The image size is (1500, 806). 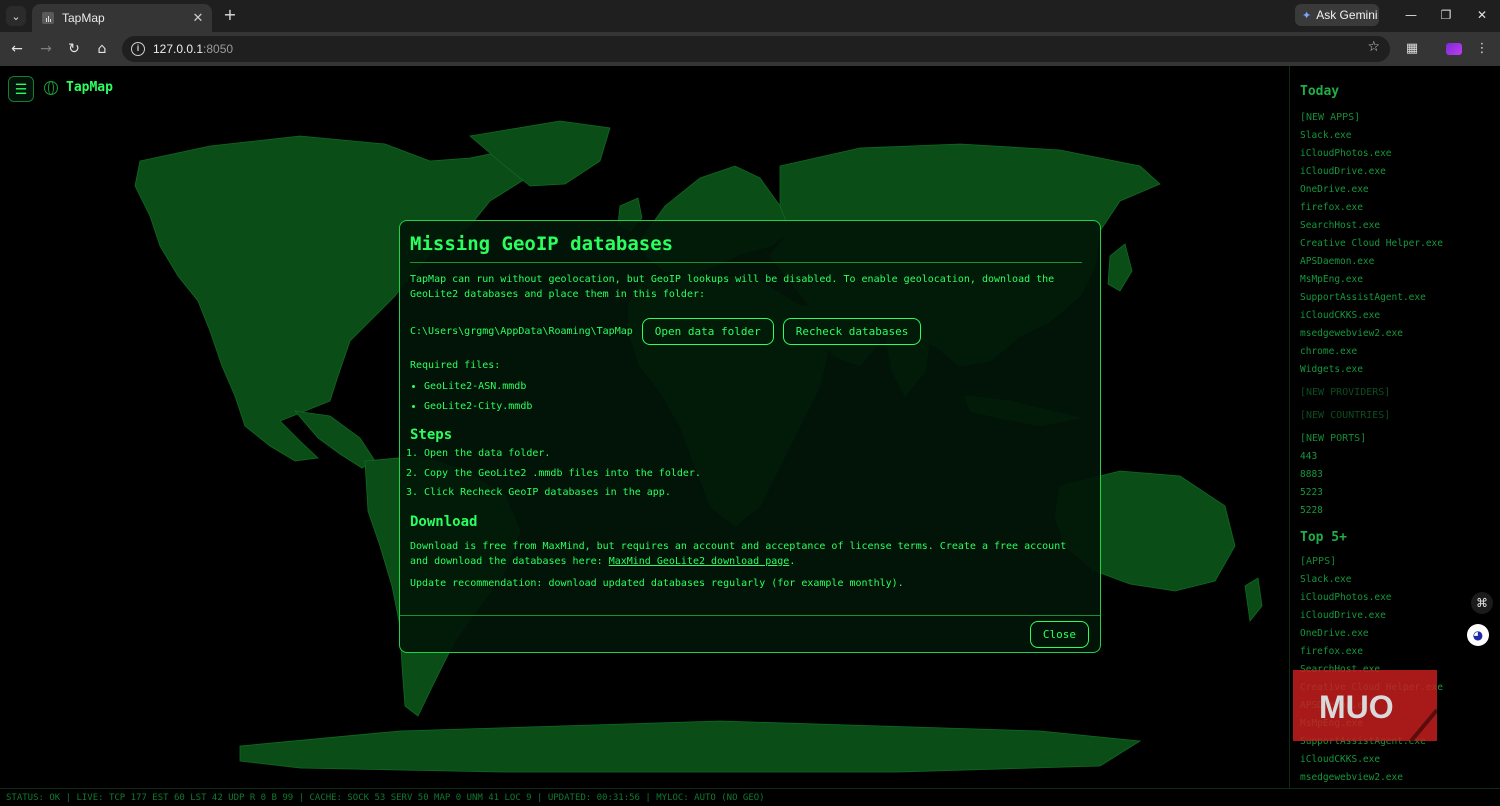 I want to click on browser-toolbar: ← → ↻ ⌂ i 127.0.0.1:8050 ☆ ▦ ⋮, so click(x=750, y=49).